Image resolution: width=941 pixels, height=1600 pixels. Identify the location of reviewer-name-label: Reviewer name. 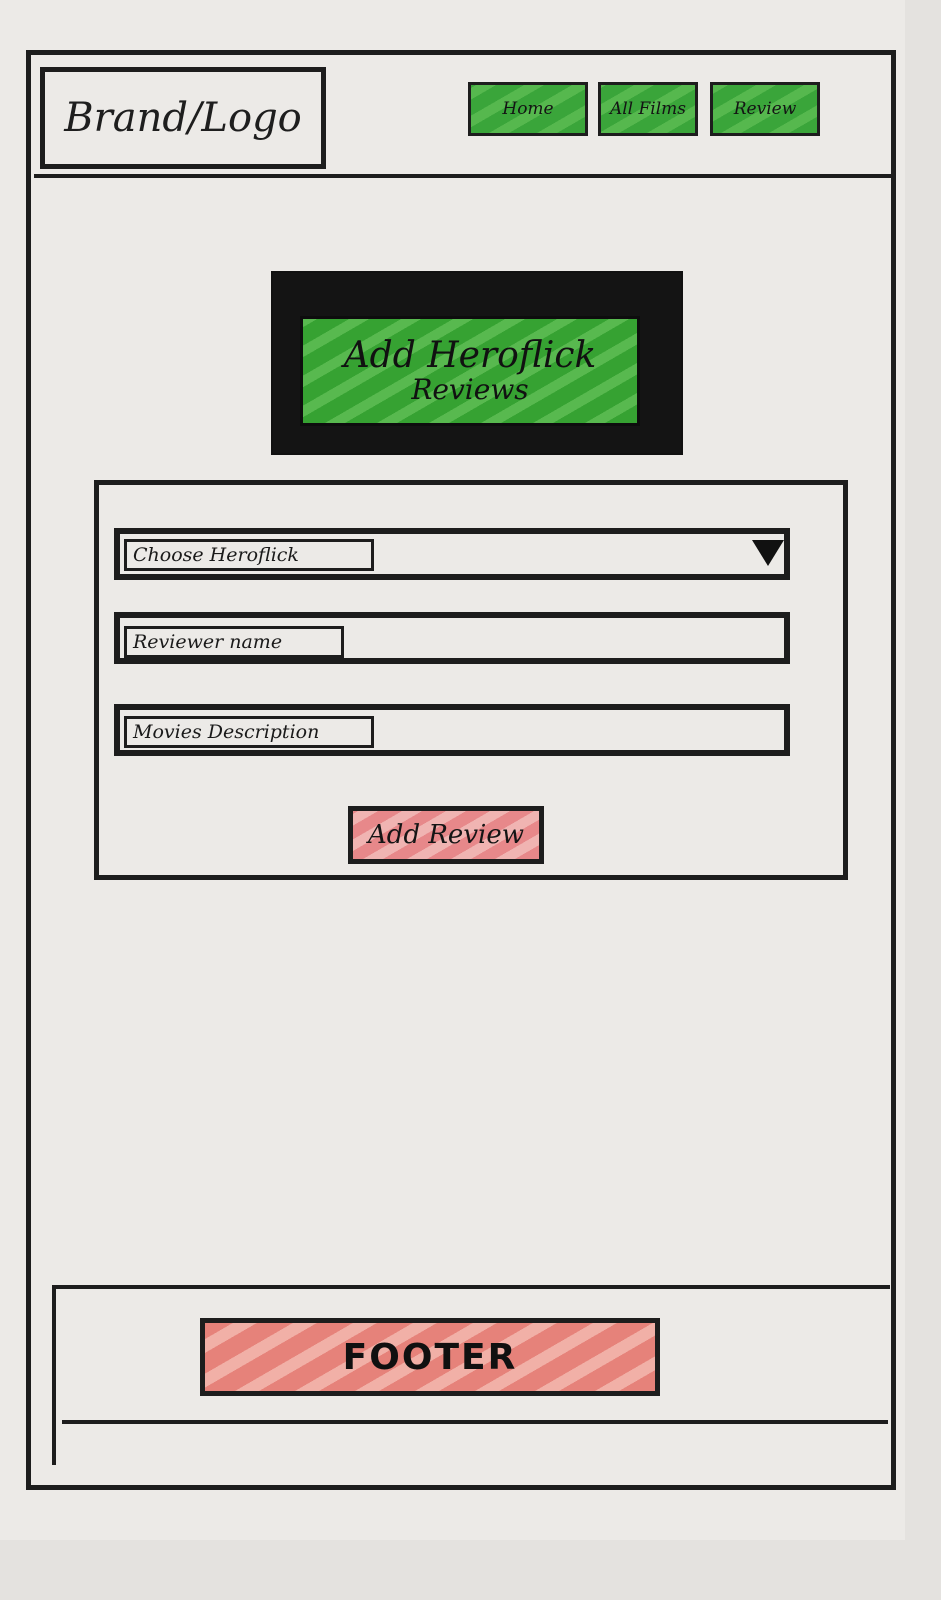
(234, 642).